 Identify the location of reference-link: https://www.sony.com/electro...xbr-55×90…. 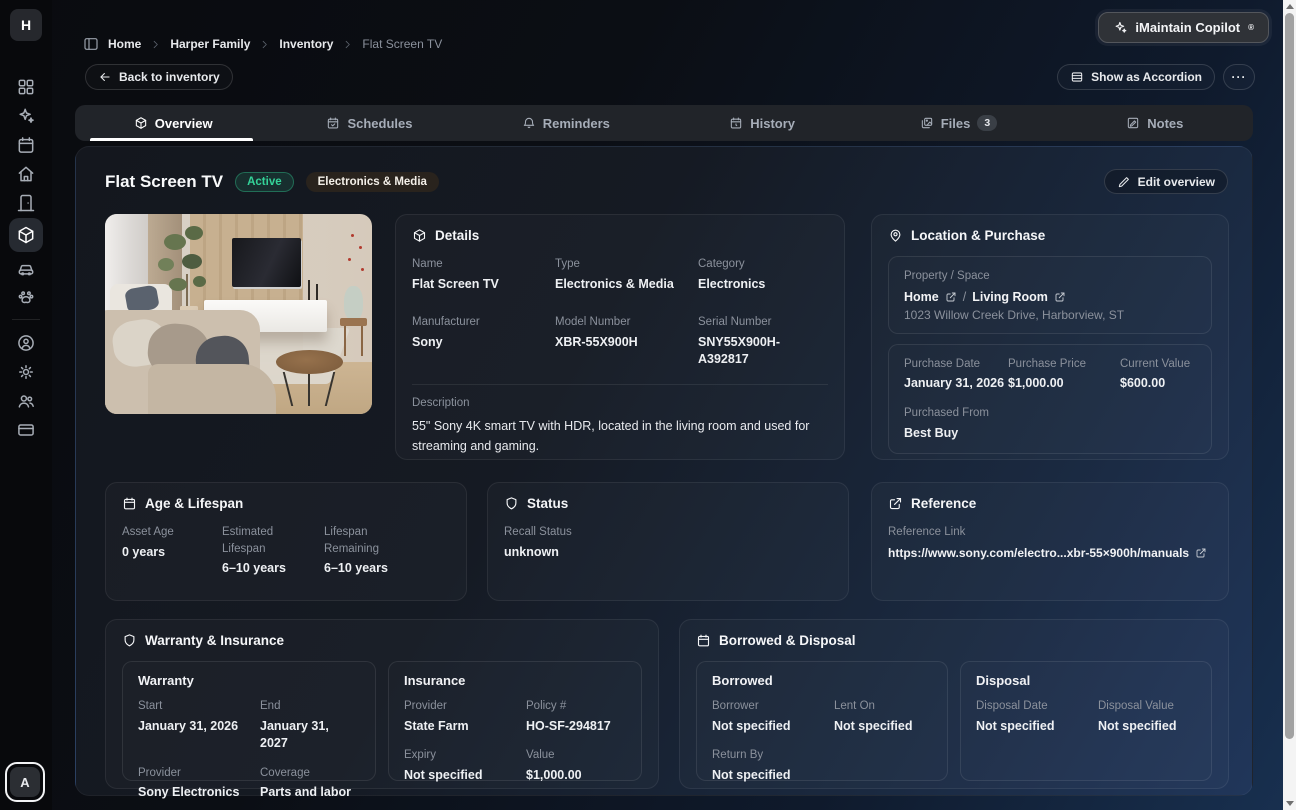
(1038, 553).